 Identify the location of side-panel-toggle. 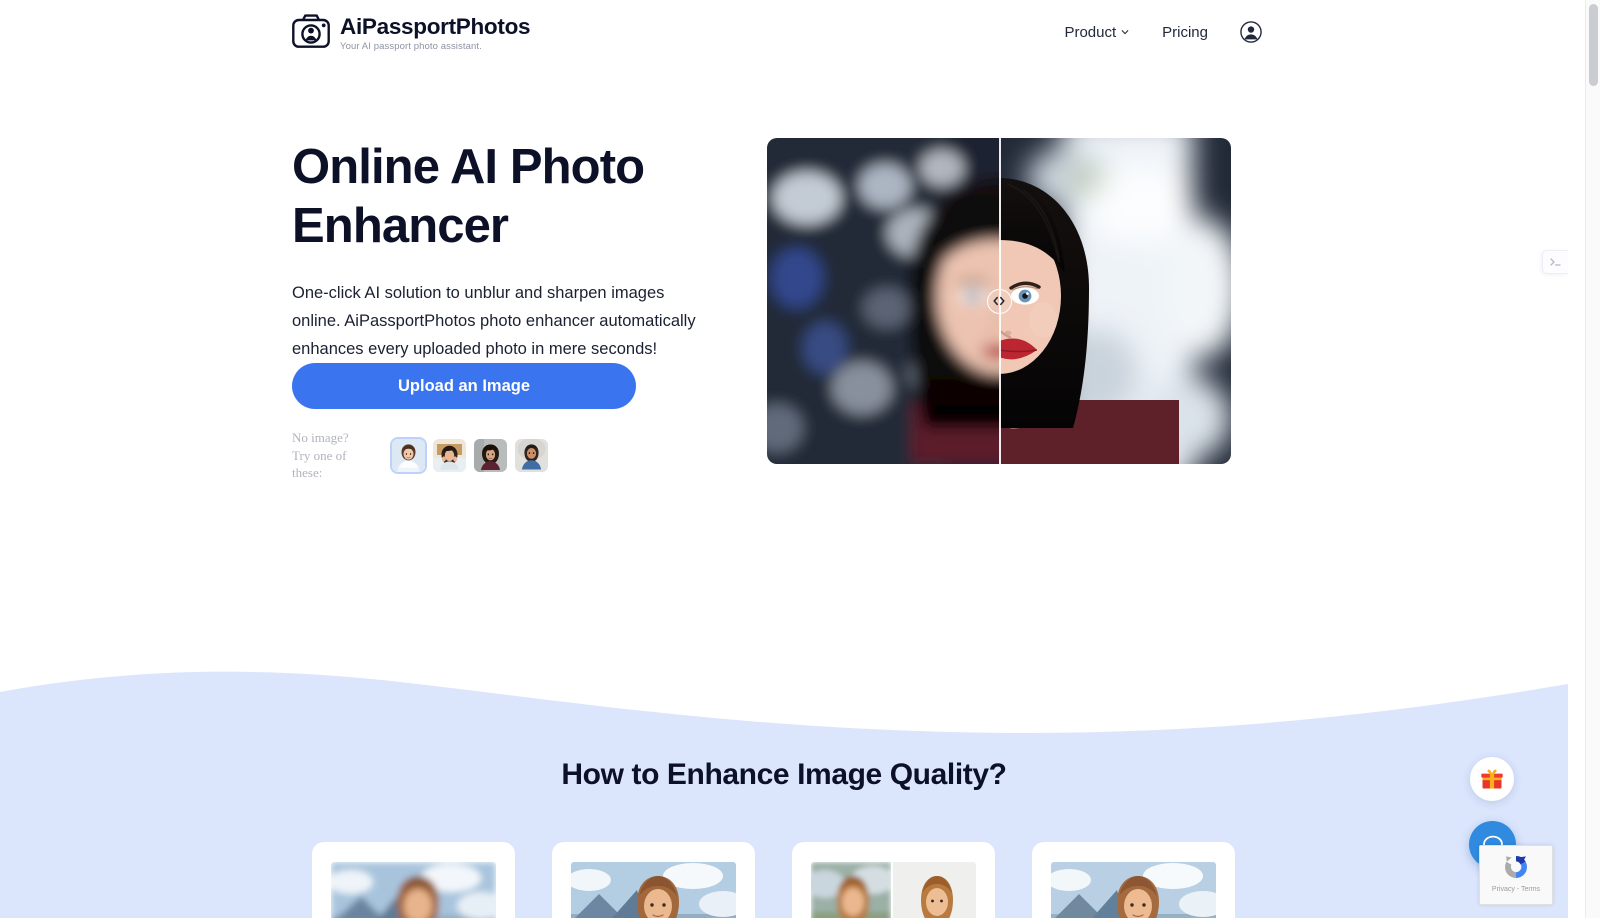
(1555, 262).